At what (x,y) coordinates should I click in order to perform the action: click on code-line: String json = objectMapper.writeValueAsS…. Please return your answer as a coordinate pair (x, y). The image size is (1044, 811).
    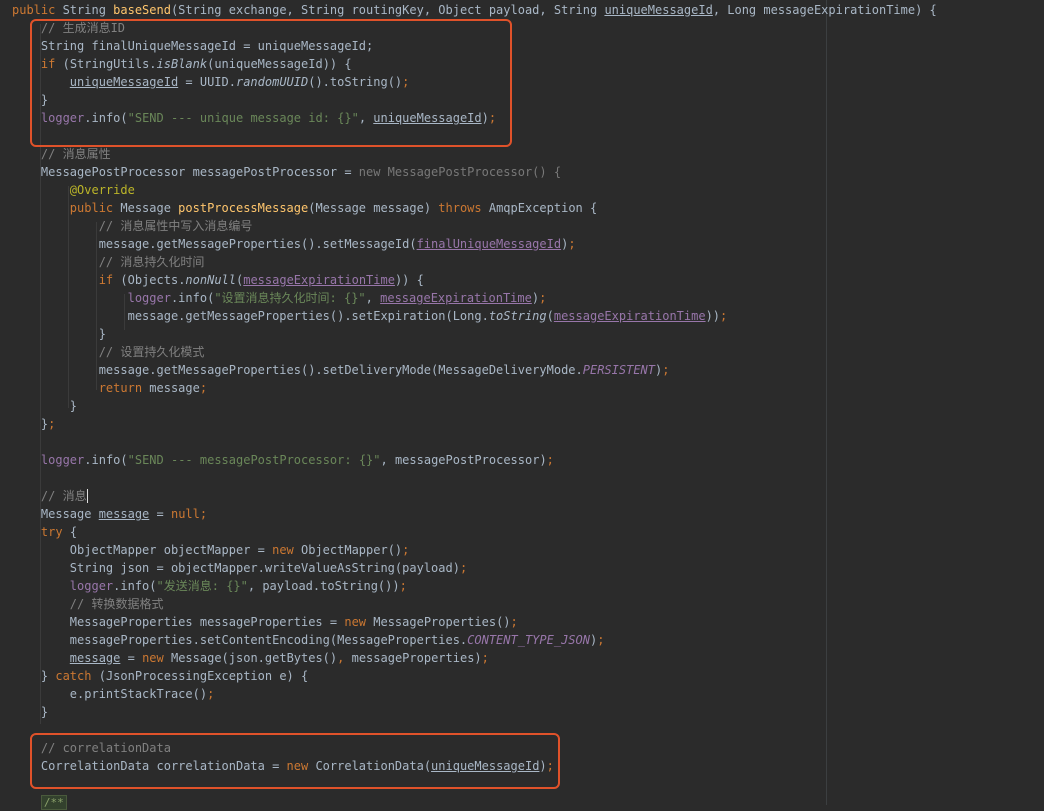
    Looking at the image, I should click on (239, 568).